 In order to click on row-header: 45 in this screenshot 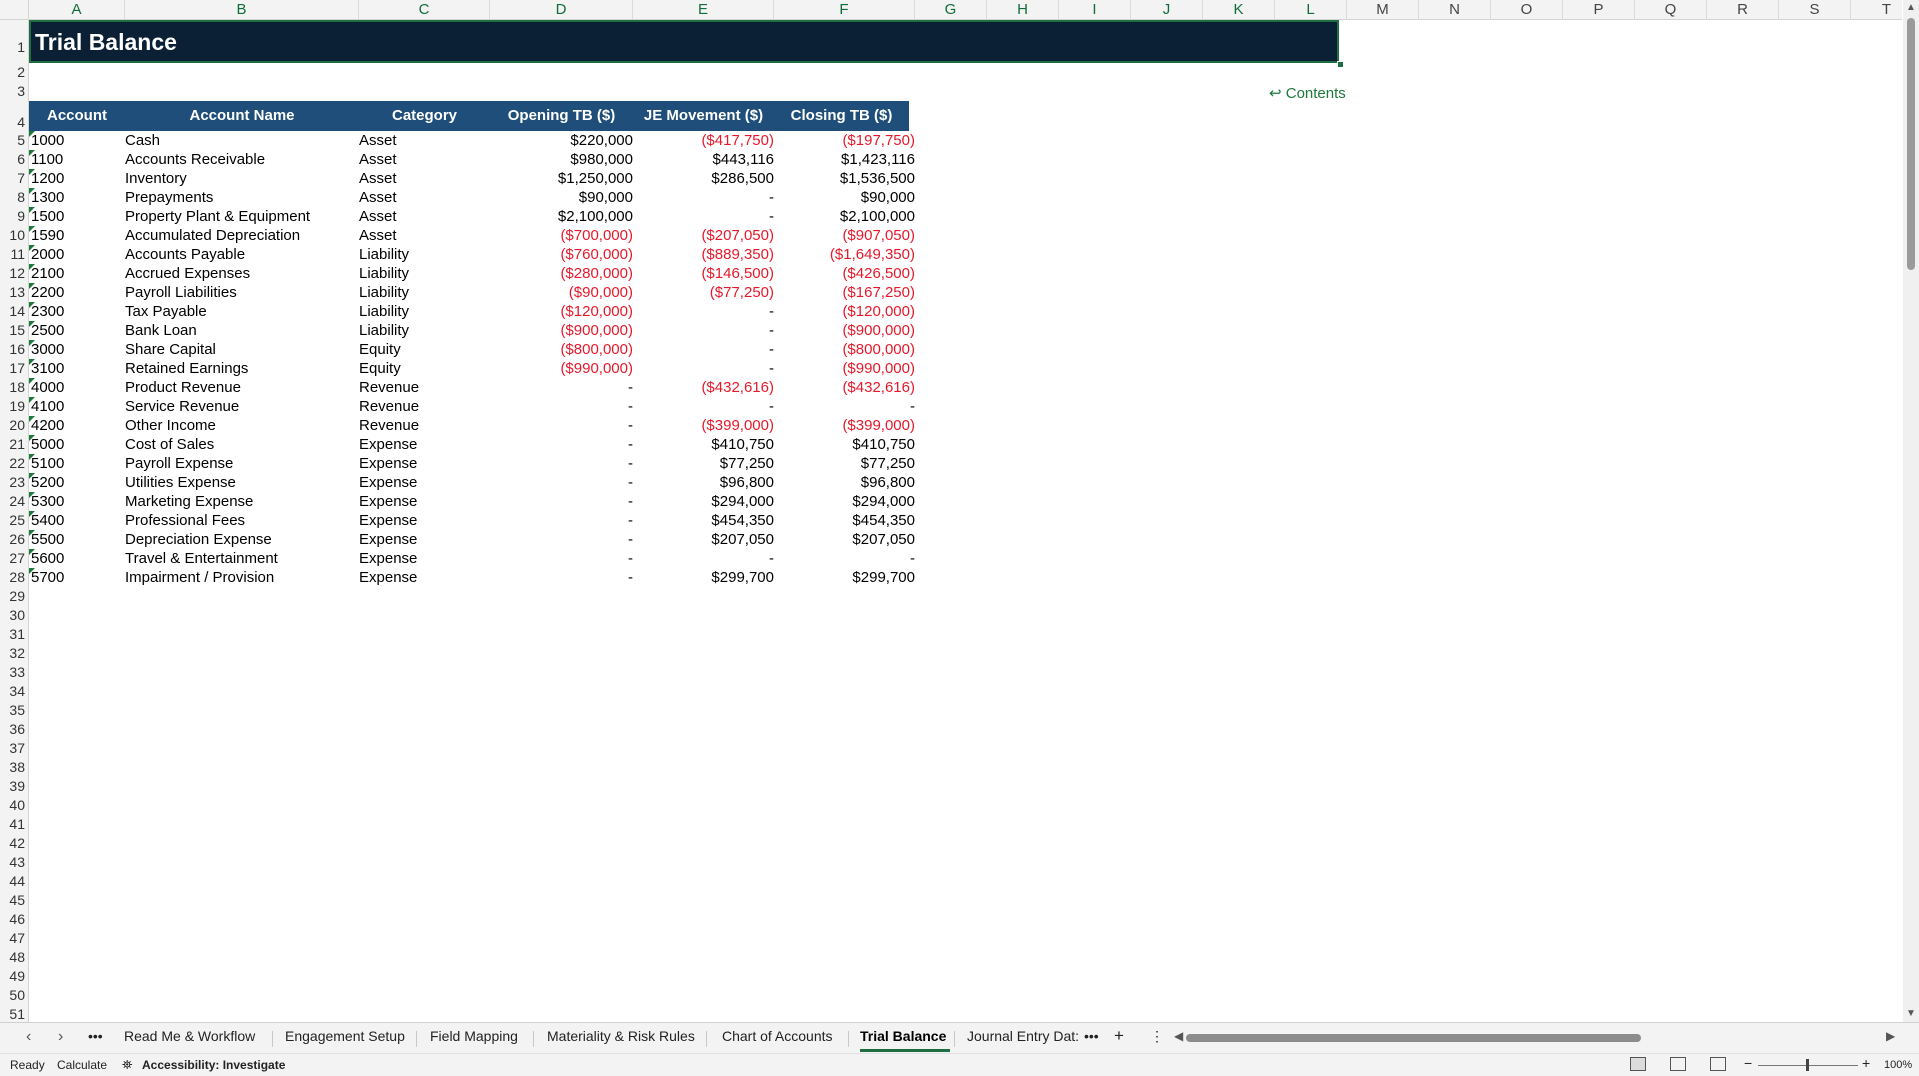, I will do `click(14, 900)`.